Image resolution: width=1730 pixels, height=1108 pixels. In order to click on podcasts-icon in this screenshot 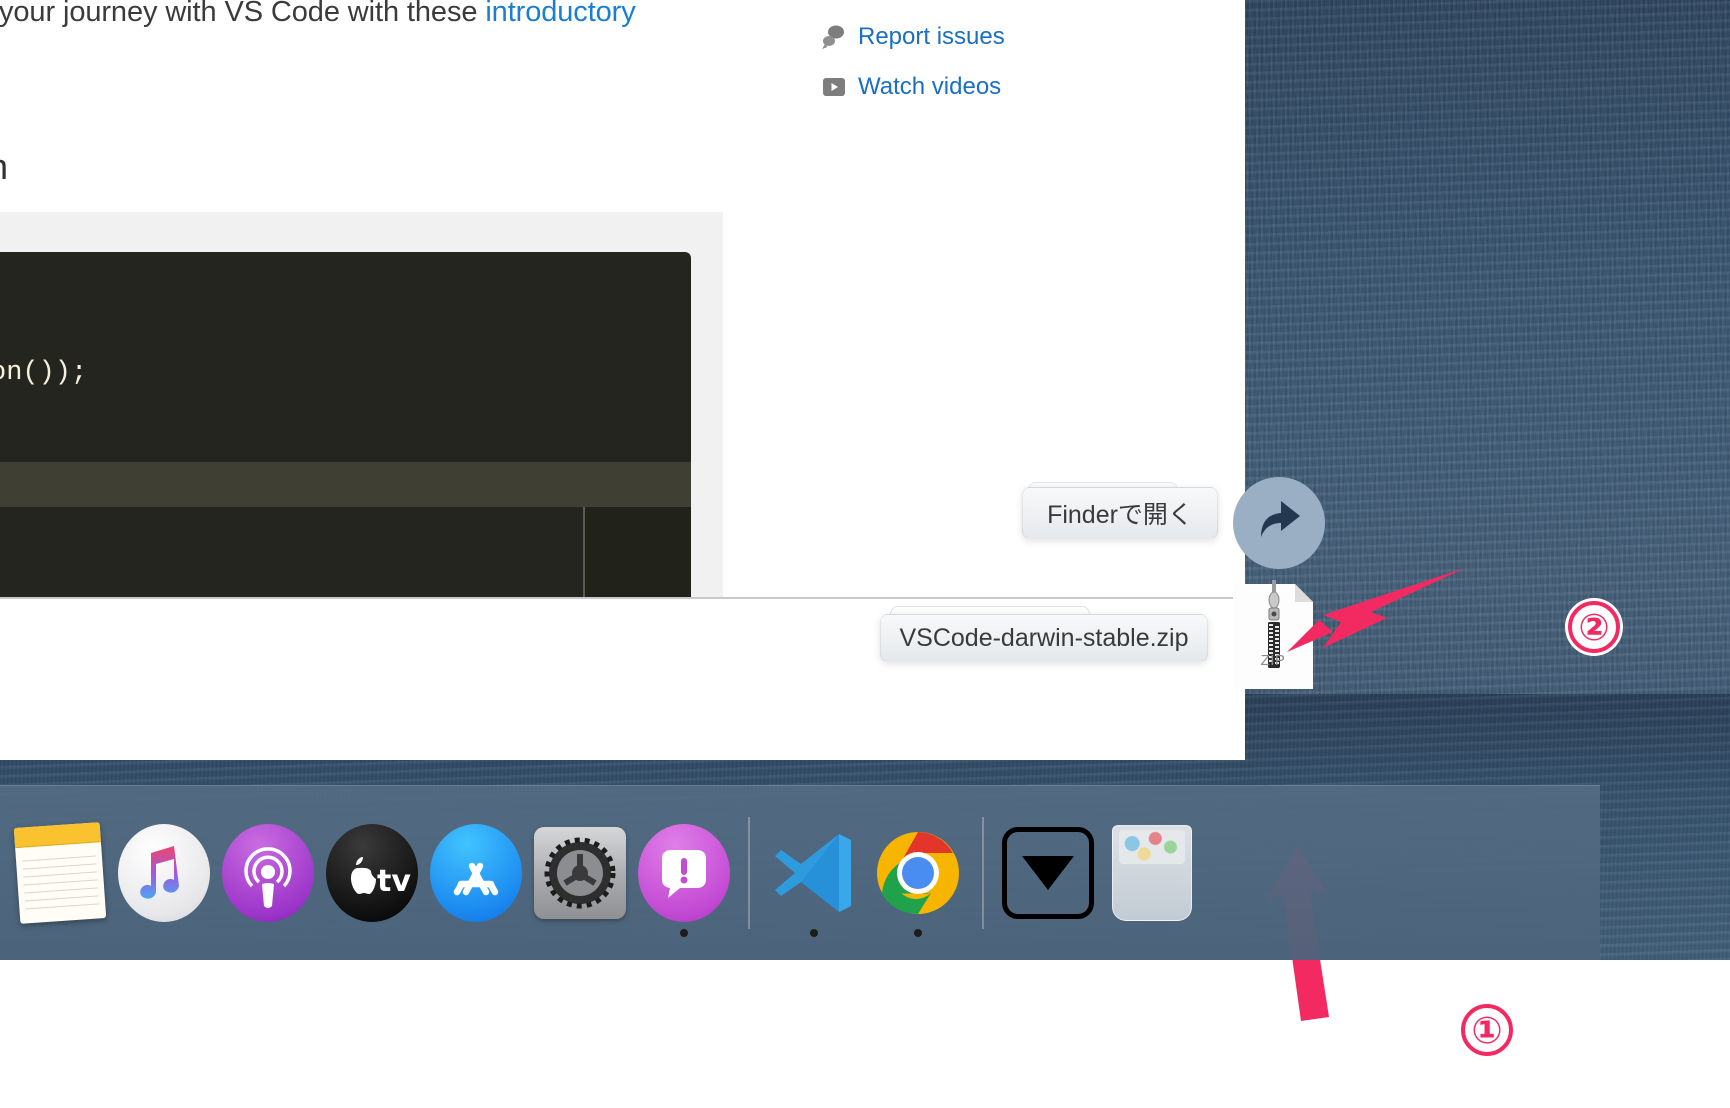, I will do `click(268, 873)`.